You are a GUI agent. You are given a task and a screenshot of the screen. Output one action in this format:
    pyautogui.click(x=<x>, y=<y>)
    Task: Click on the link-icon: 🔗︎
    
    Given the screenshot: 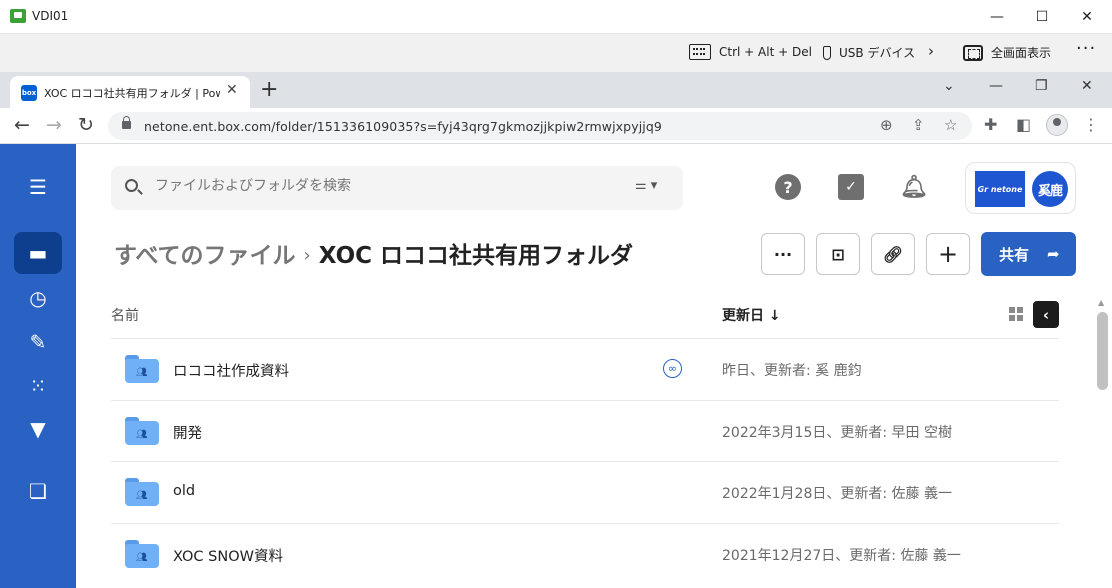 What is the action you would take?
    pyautogui.click(x=893, y=254)
    